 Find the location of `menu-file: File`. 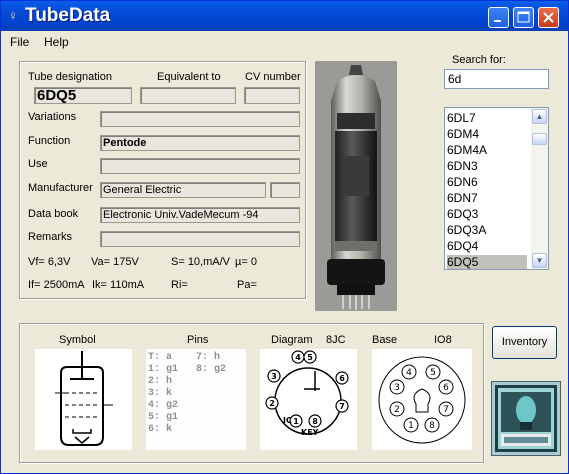

menu-file: File is located at coordinates (19, 42).